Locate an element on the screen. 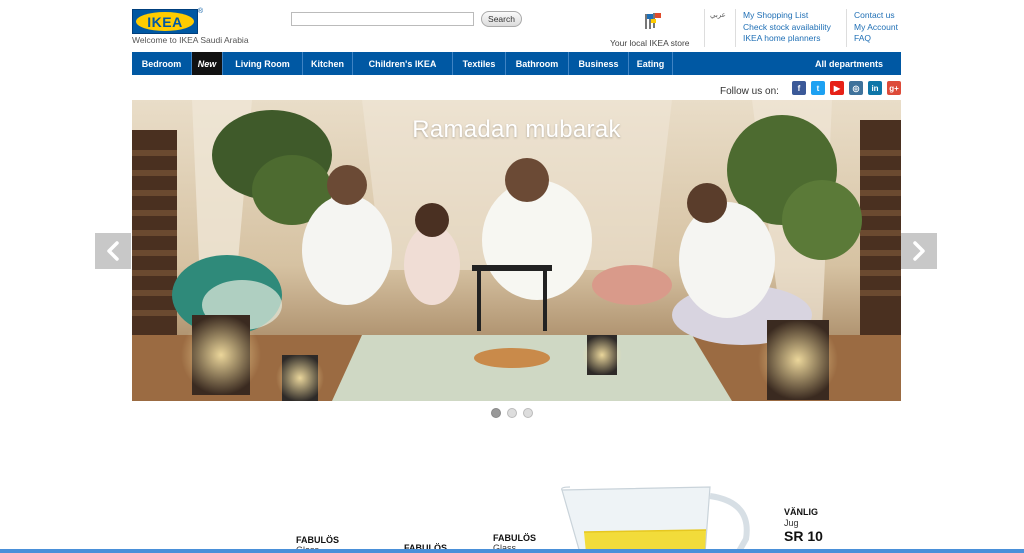  registered-mark: ® is located at coordinates (200, 11).